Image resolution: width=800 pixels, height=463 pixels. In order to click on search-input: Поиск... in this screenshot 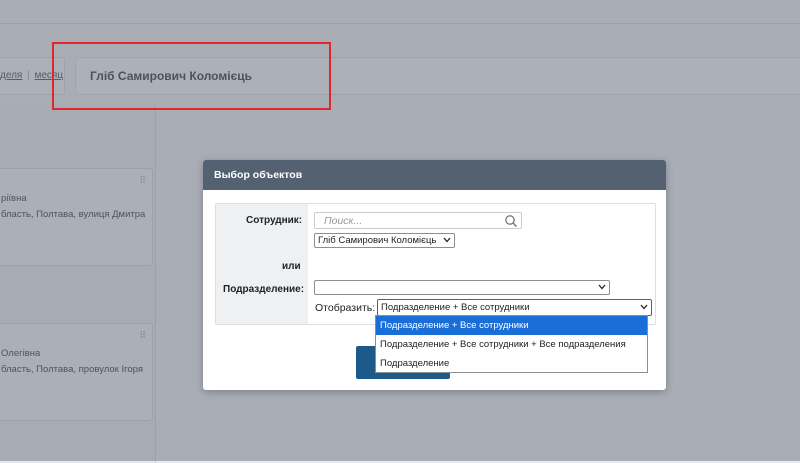, I will do `click(418, 220)`.